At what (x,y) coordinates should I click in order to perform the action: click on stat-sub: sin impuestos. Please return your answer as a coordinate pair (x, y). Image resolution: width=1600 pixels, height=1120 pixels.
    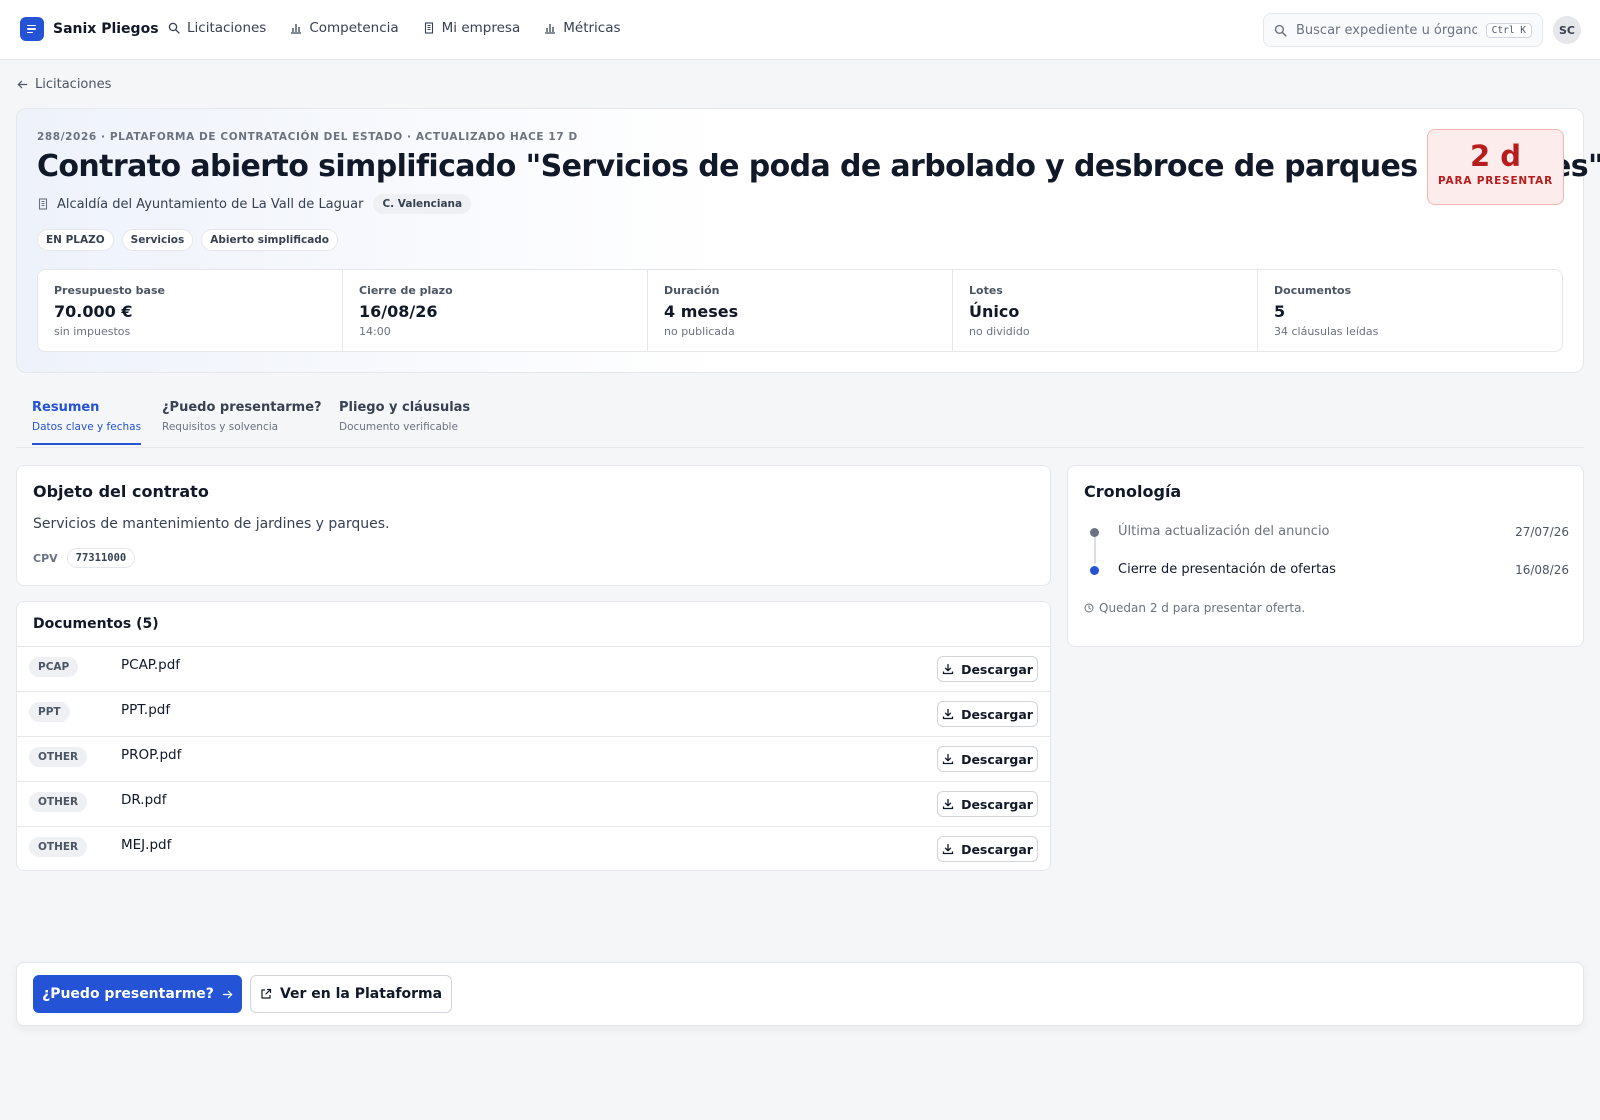
    Looking at the image, I should click on (92, 331).